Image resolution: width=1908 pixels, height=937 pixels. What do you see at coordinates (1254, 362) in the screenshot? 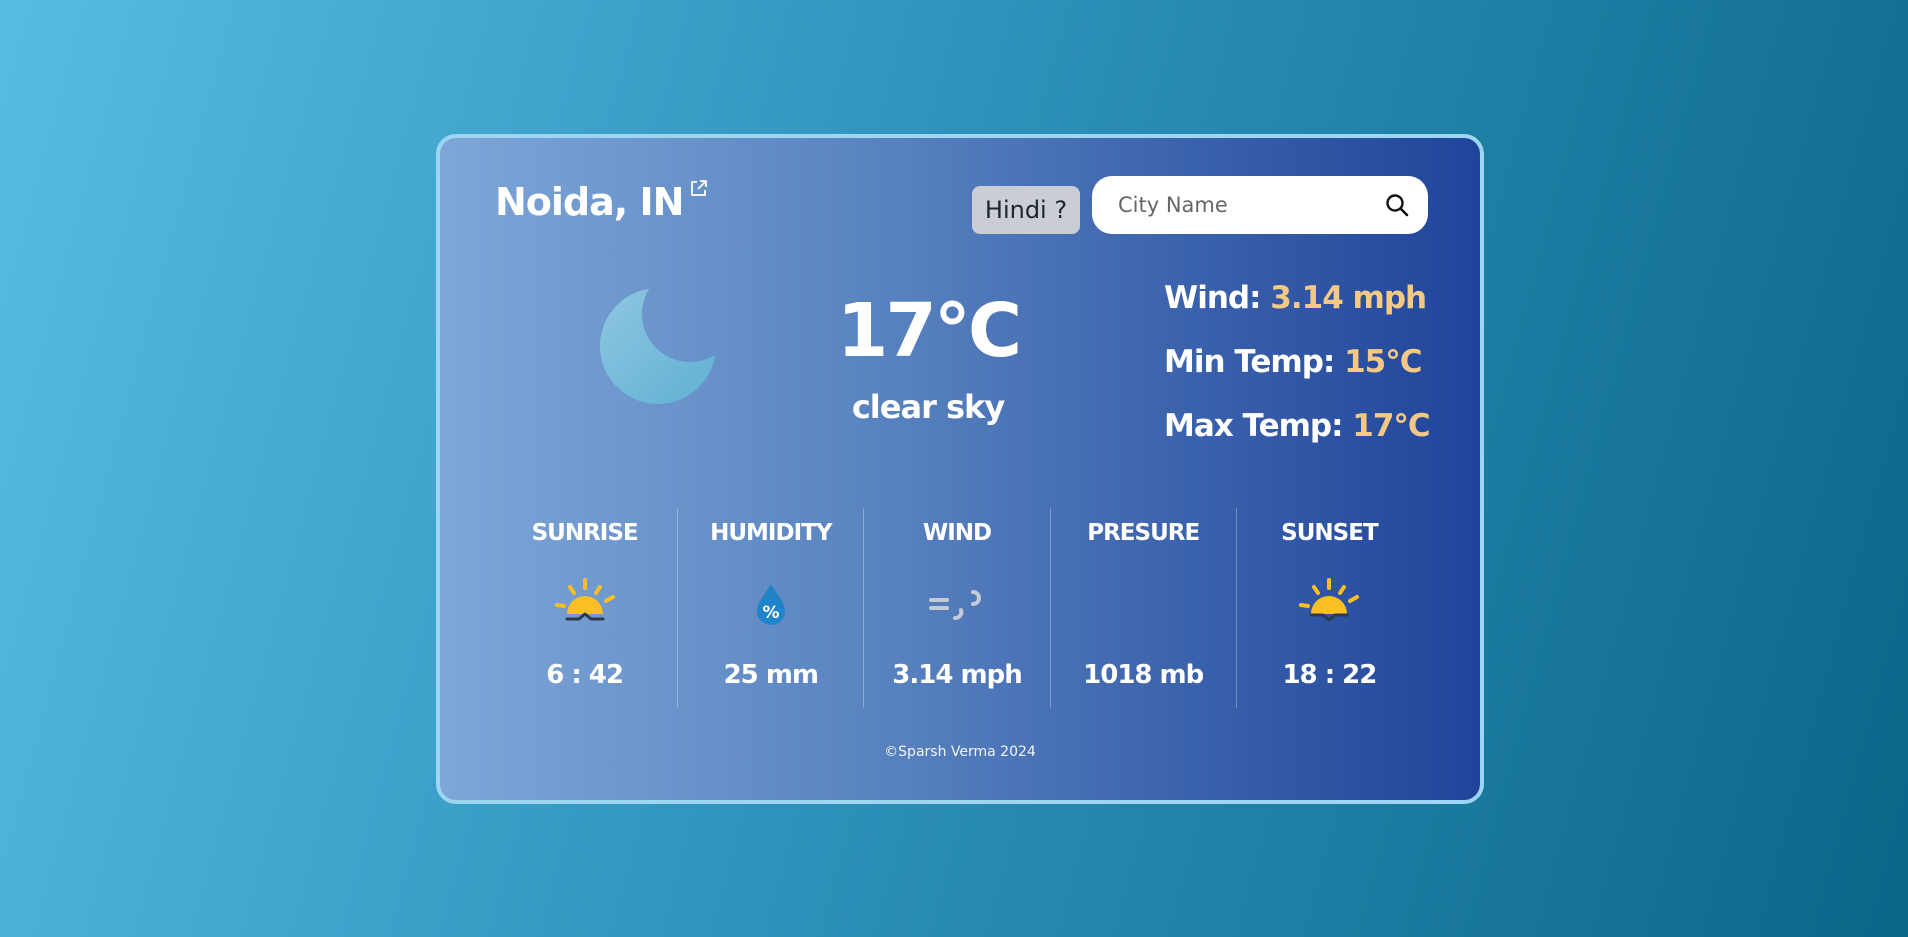
I see `min-temp-label: Min Temp:` at bounding box center [1254, 362].